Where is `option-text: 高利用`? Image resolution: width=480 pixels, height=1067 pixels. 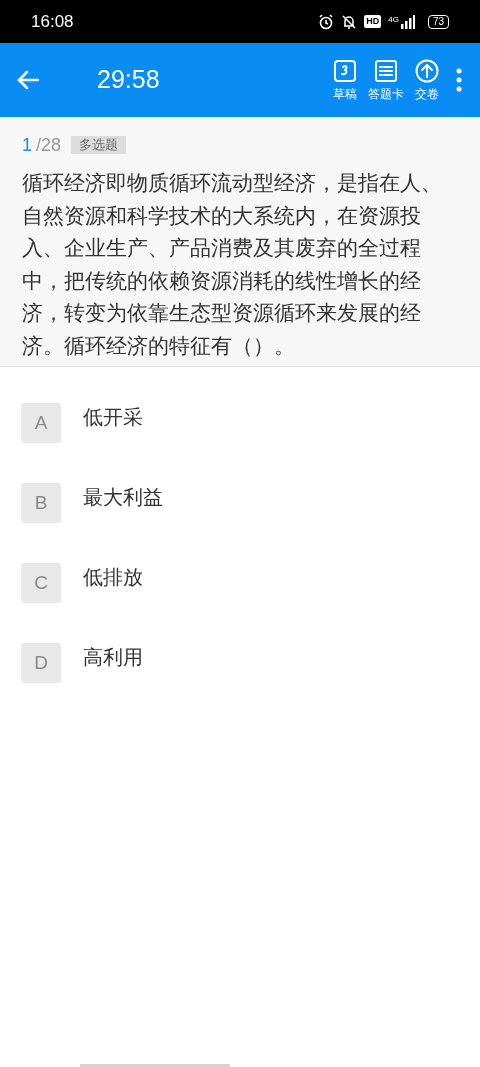 option-text: 高利用 is located at coordinates (113, 657).